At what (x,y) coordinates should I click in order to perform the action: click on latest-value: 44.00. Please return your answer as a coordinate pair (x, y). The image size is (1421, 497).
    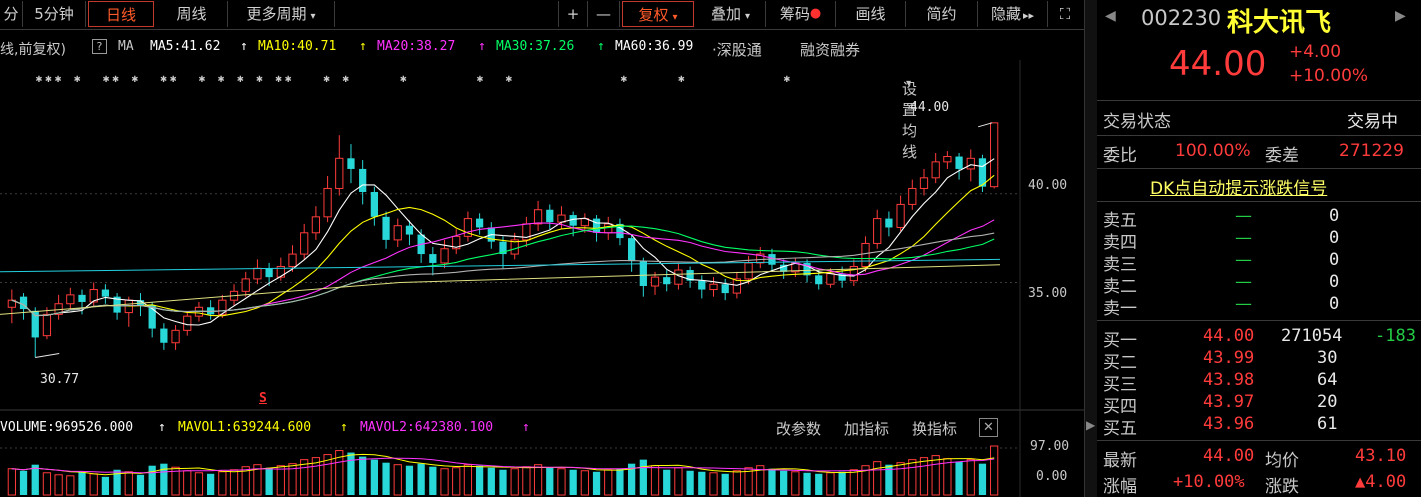
    Looking at the image, I should click on (1229, 456).